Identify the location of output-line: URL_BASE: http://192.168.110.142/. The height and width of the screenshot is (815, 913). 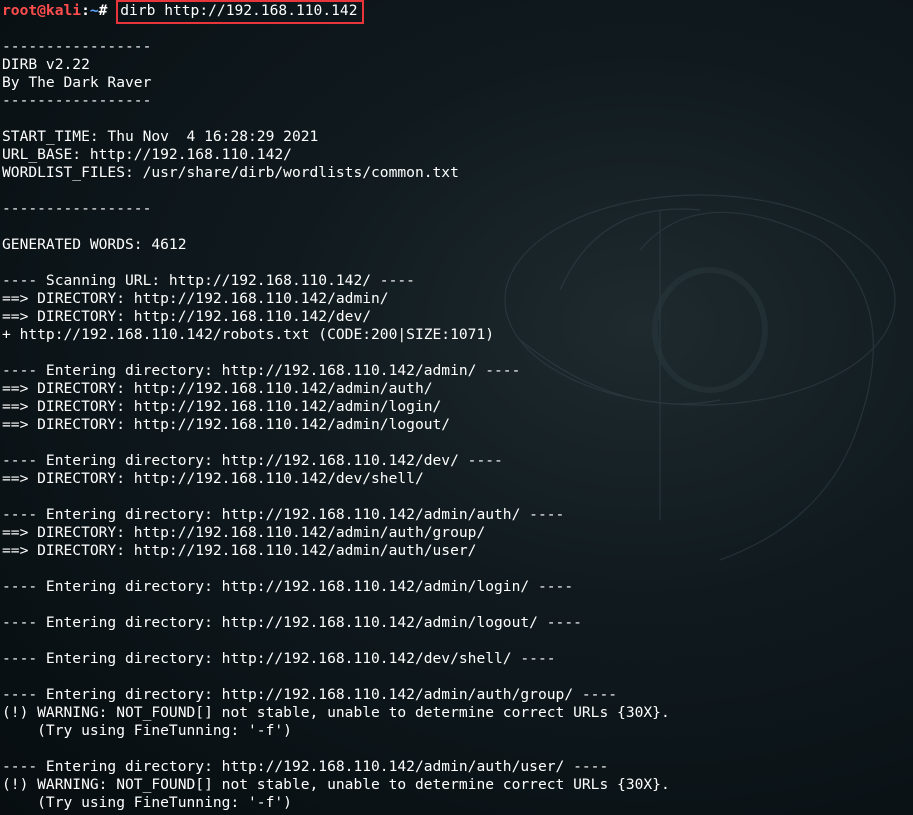
(147, 154).